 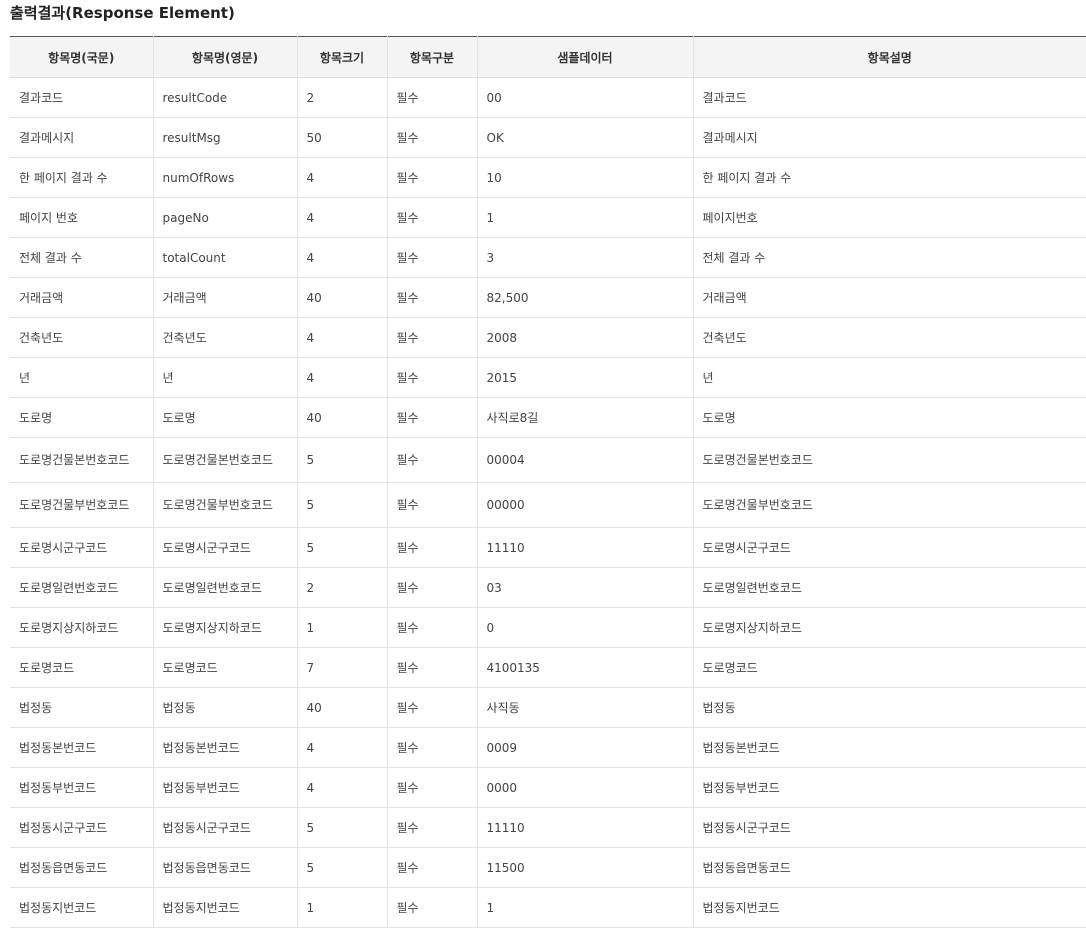 I want to click on cell-sample-data: 11110, so click(x=584, y=827).